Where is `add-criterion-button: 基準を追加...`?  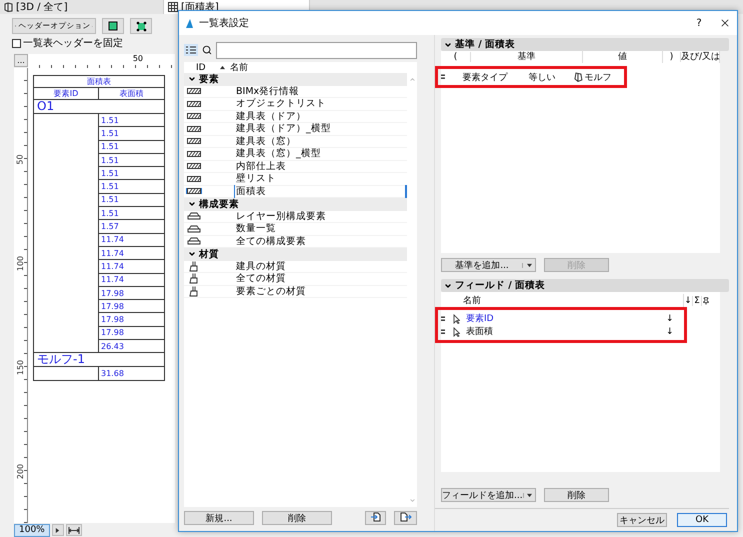 add-criterion-button: 基準を追加... is located at coordinates (488, 265).